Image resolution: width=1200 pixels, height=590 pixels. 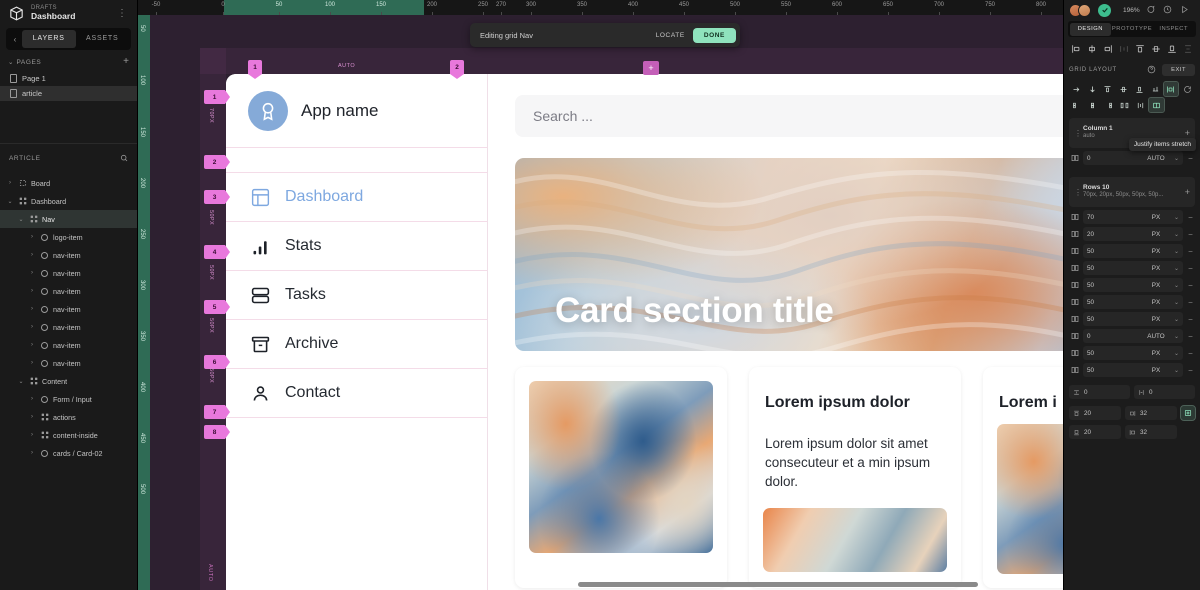 What do you see at coordinates (1108, 89) in the screenshot?
I see `align-items-start-icon` at bounding box center [1108, 89].